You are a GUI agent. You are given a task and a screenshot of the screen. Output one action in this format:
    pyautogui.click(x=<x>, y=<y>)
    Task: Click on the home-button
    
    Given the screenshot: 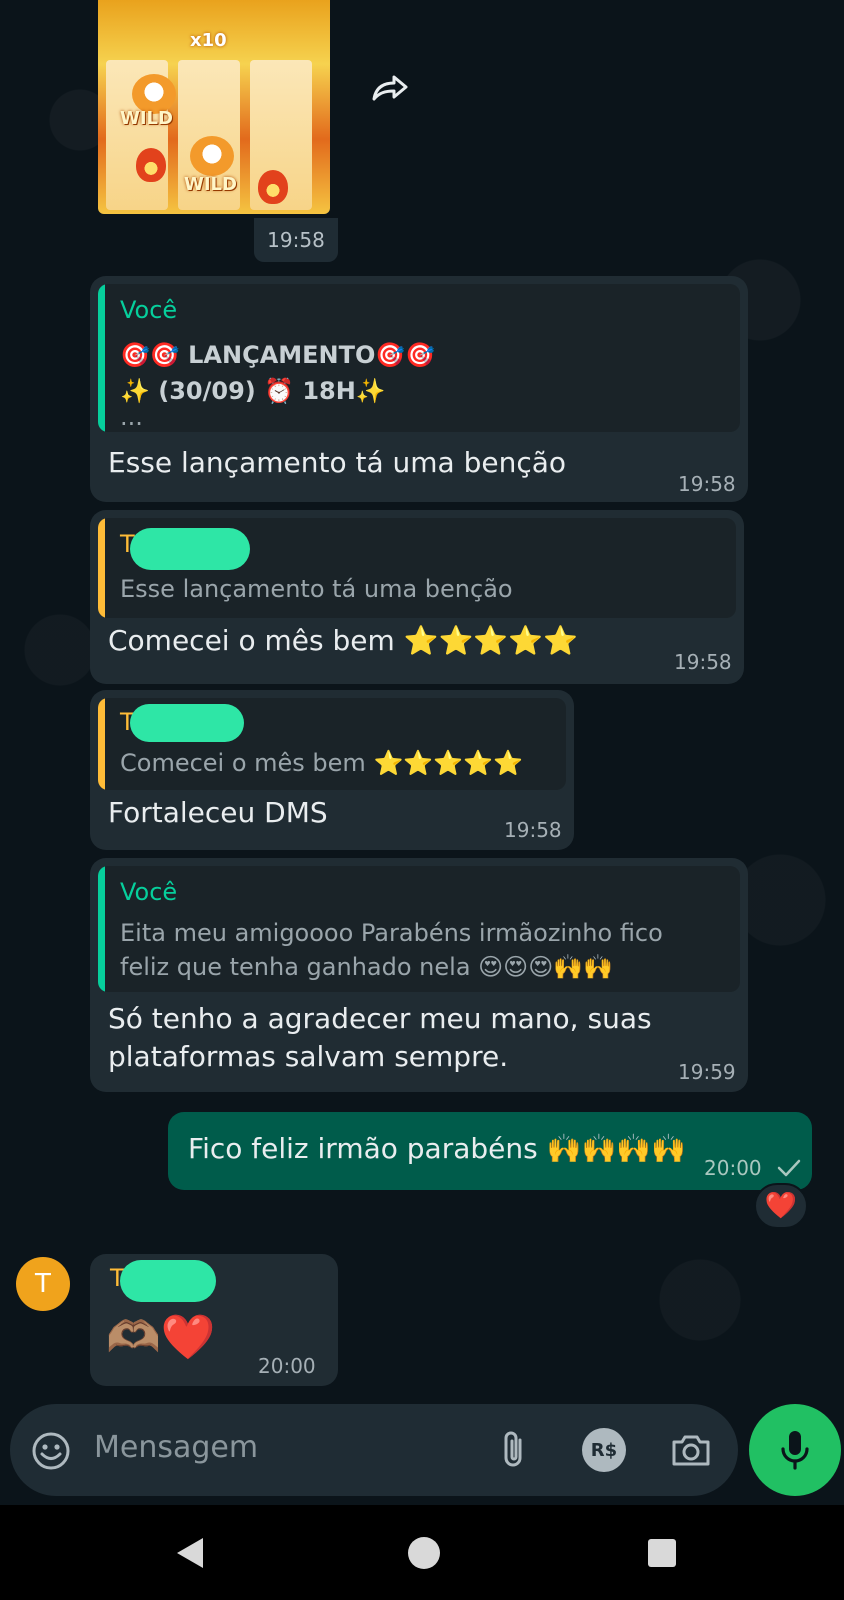 What is the action you would take?
    pyautogui.click(x=424, y=1553)
    